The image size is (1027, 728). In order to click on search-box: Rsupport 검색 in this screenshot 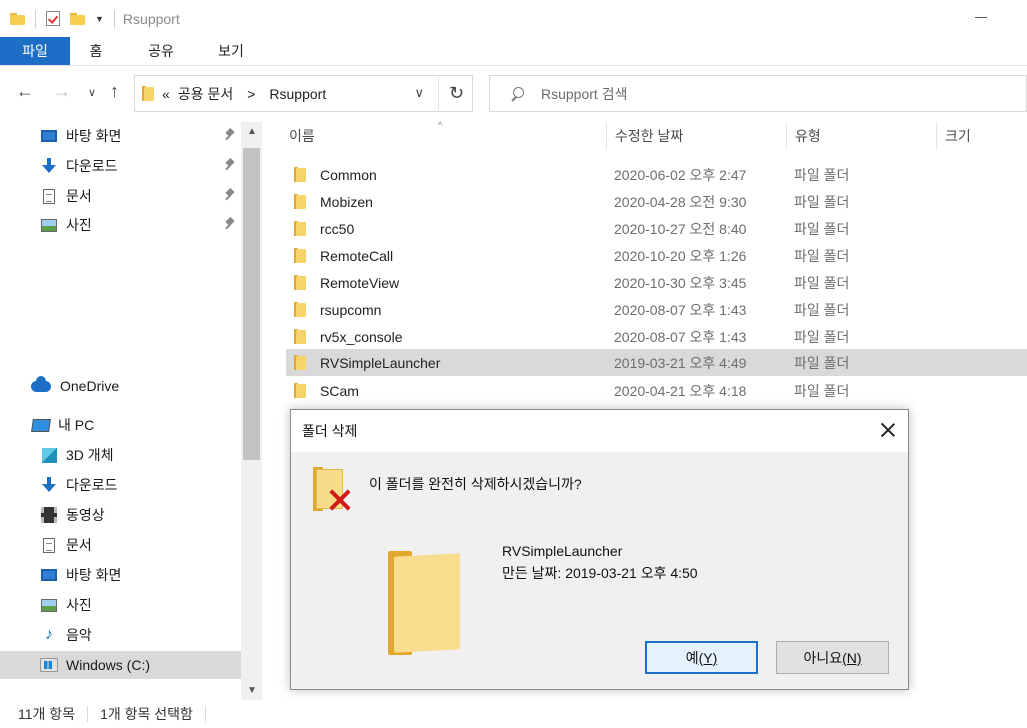, I will do `click(758, 93)`.